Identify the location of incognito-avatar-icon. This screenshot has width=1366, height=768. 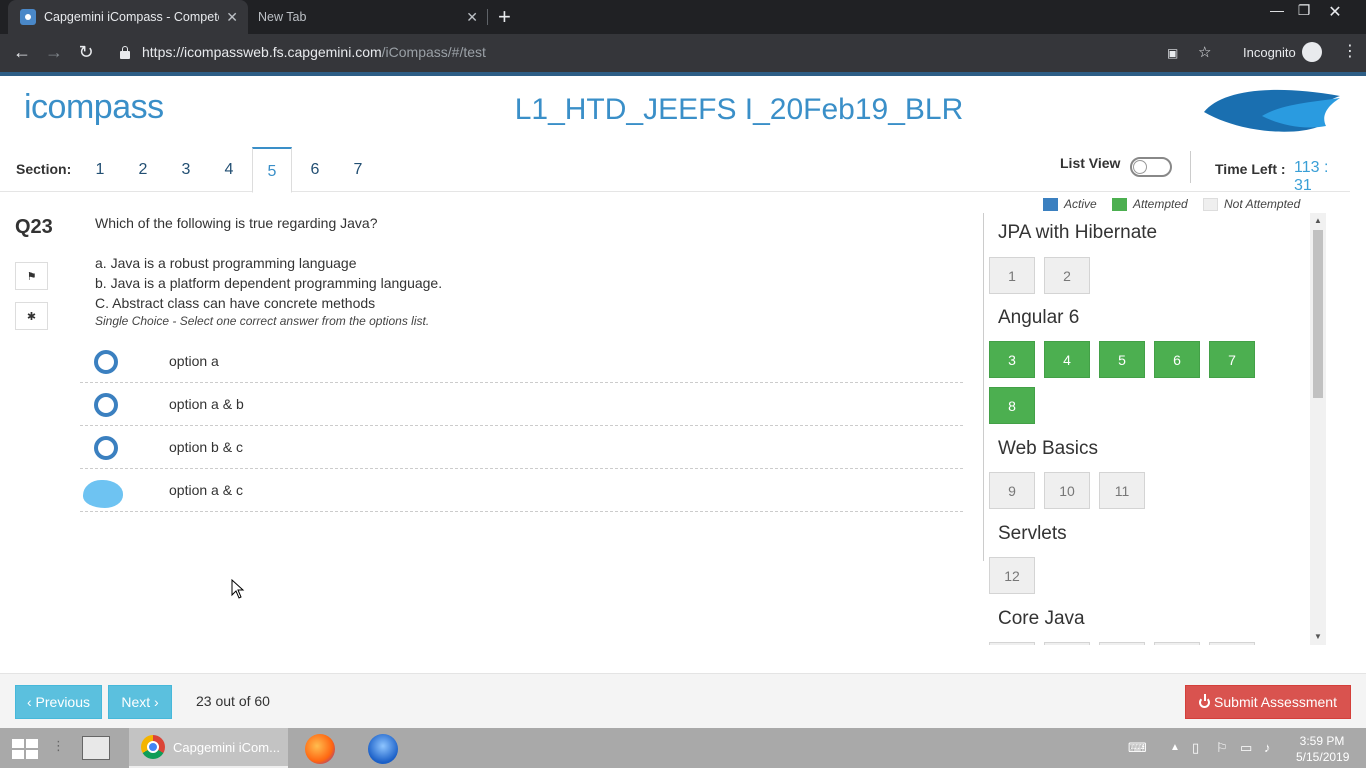
(1312, 52).